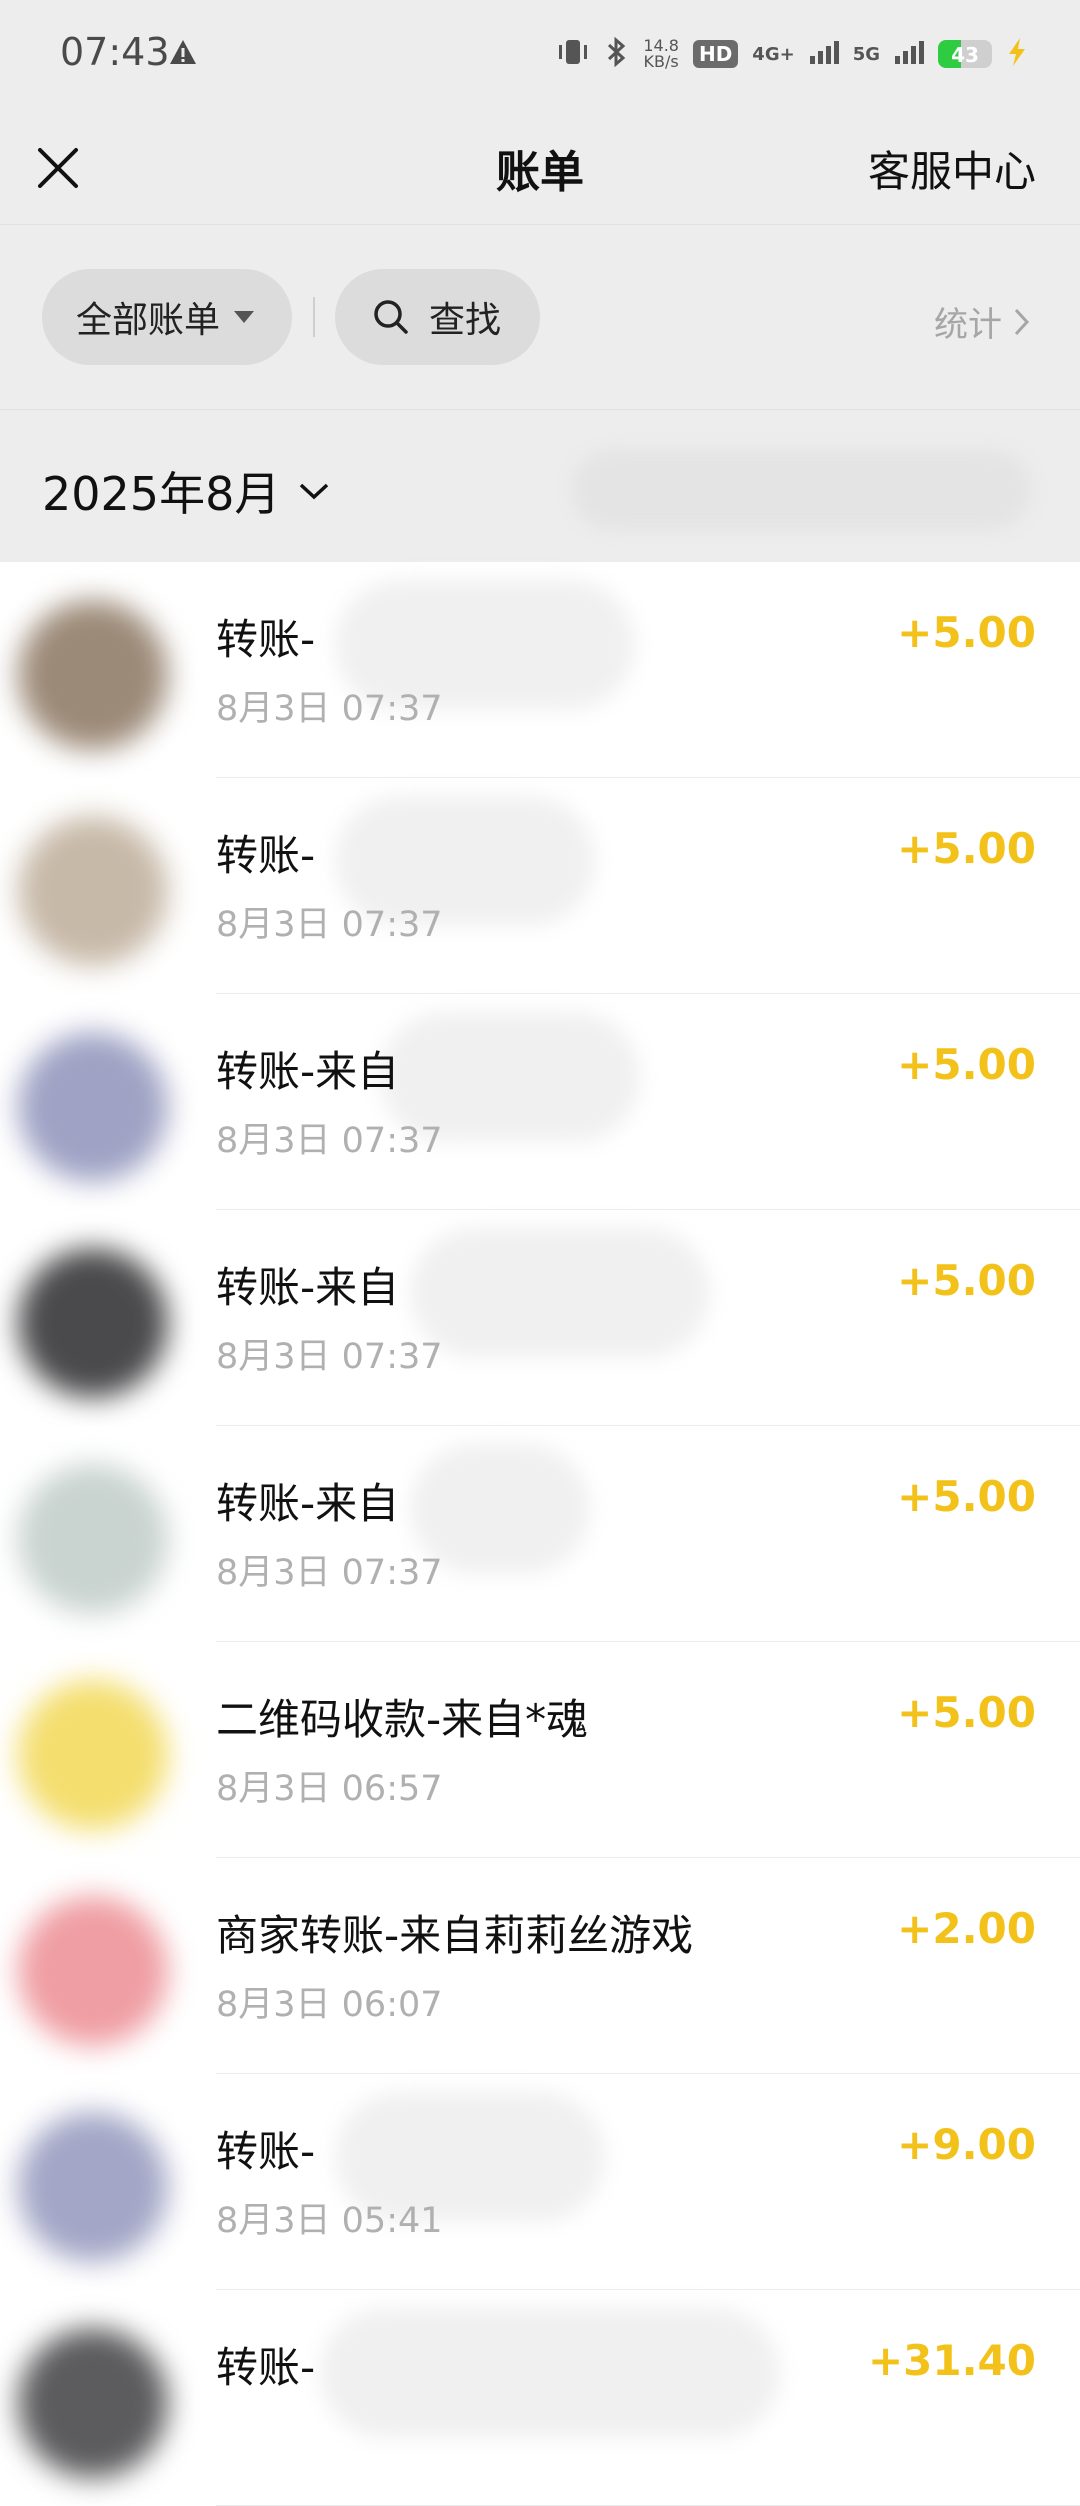  Describe the element at coordinates (617, 54) in the screenshot. I see `bluetooth-icon` at that location.